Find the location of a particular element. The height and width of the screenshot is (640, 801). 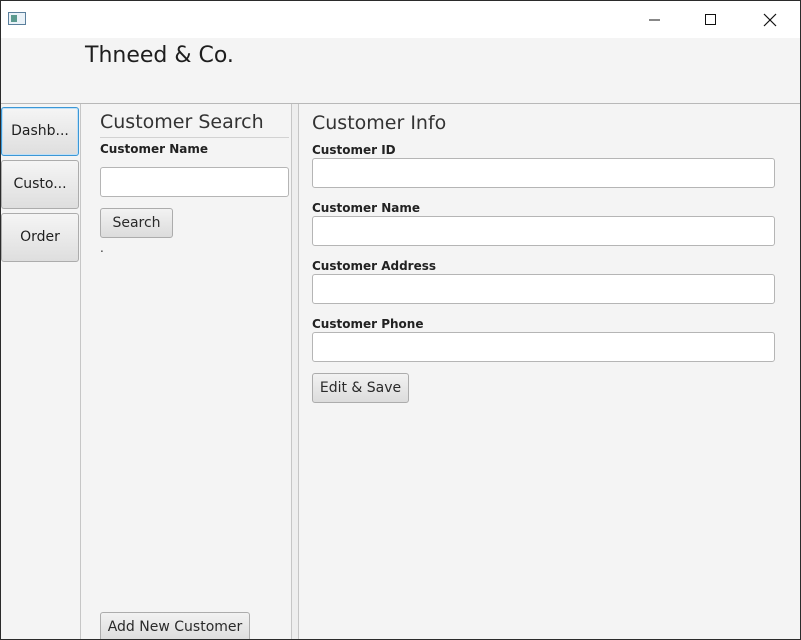

app-header: Thneed & Co. is located at coordinates (400, 71).